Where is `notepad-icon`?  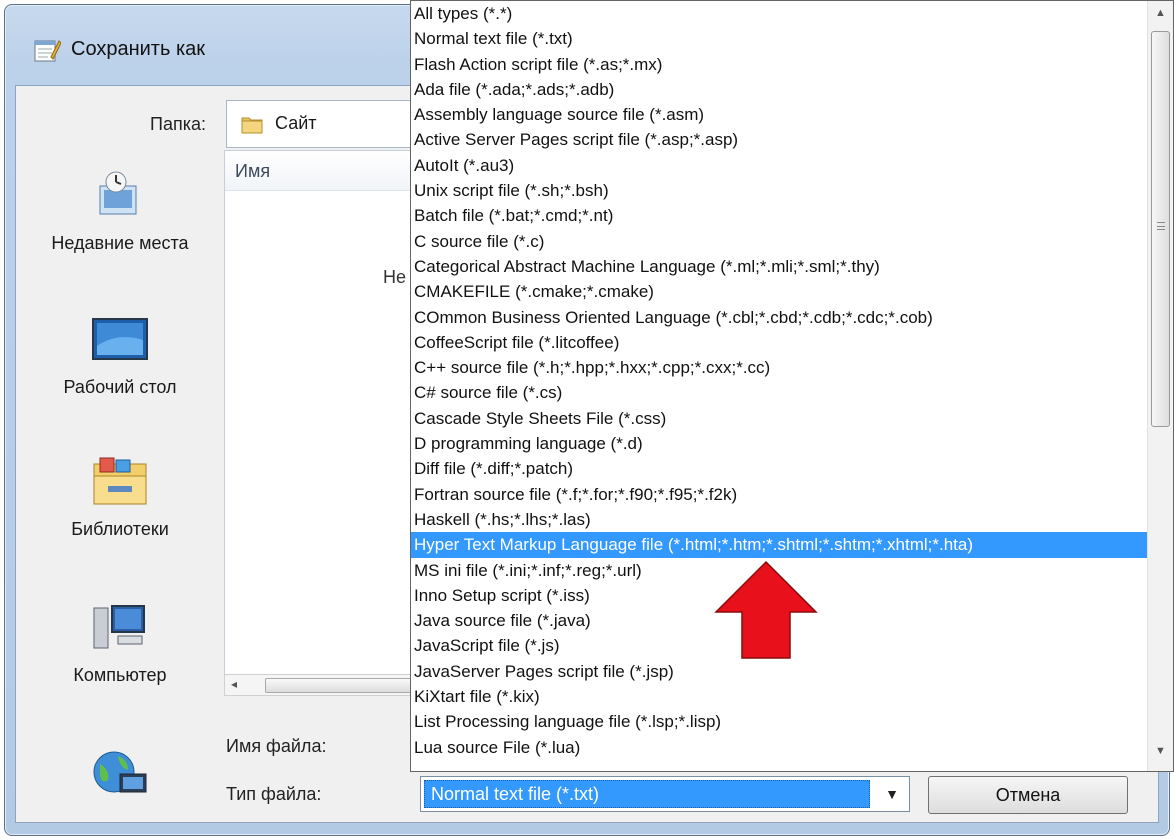
notepad-icon is located at coordinates (47, 51).